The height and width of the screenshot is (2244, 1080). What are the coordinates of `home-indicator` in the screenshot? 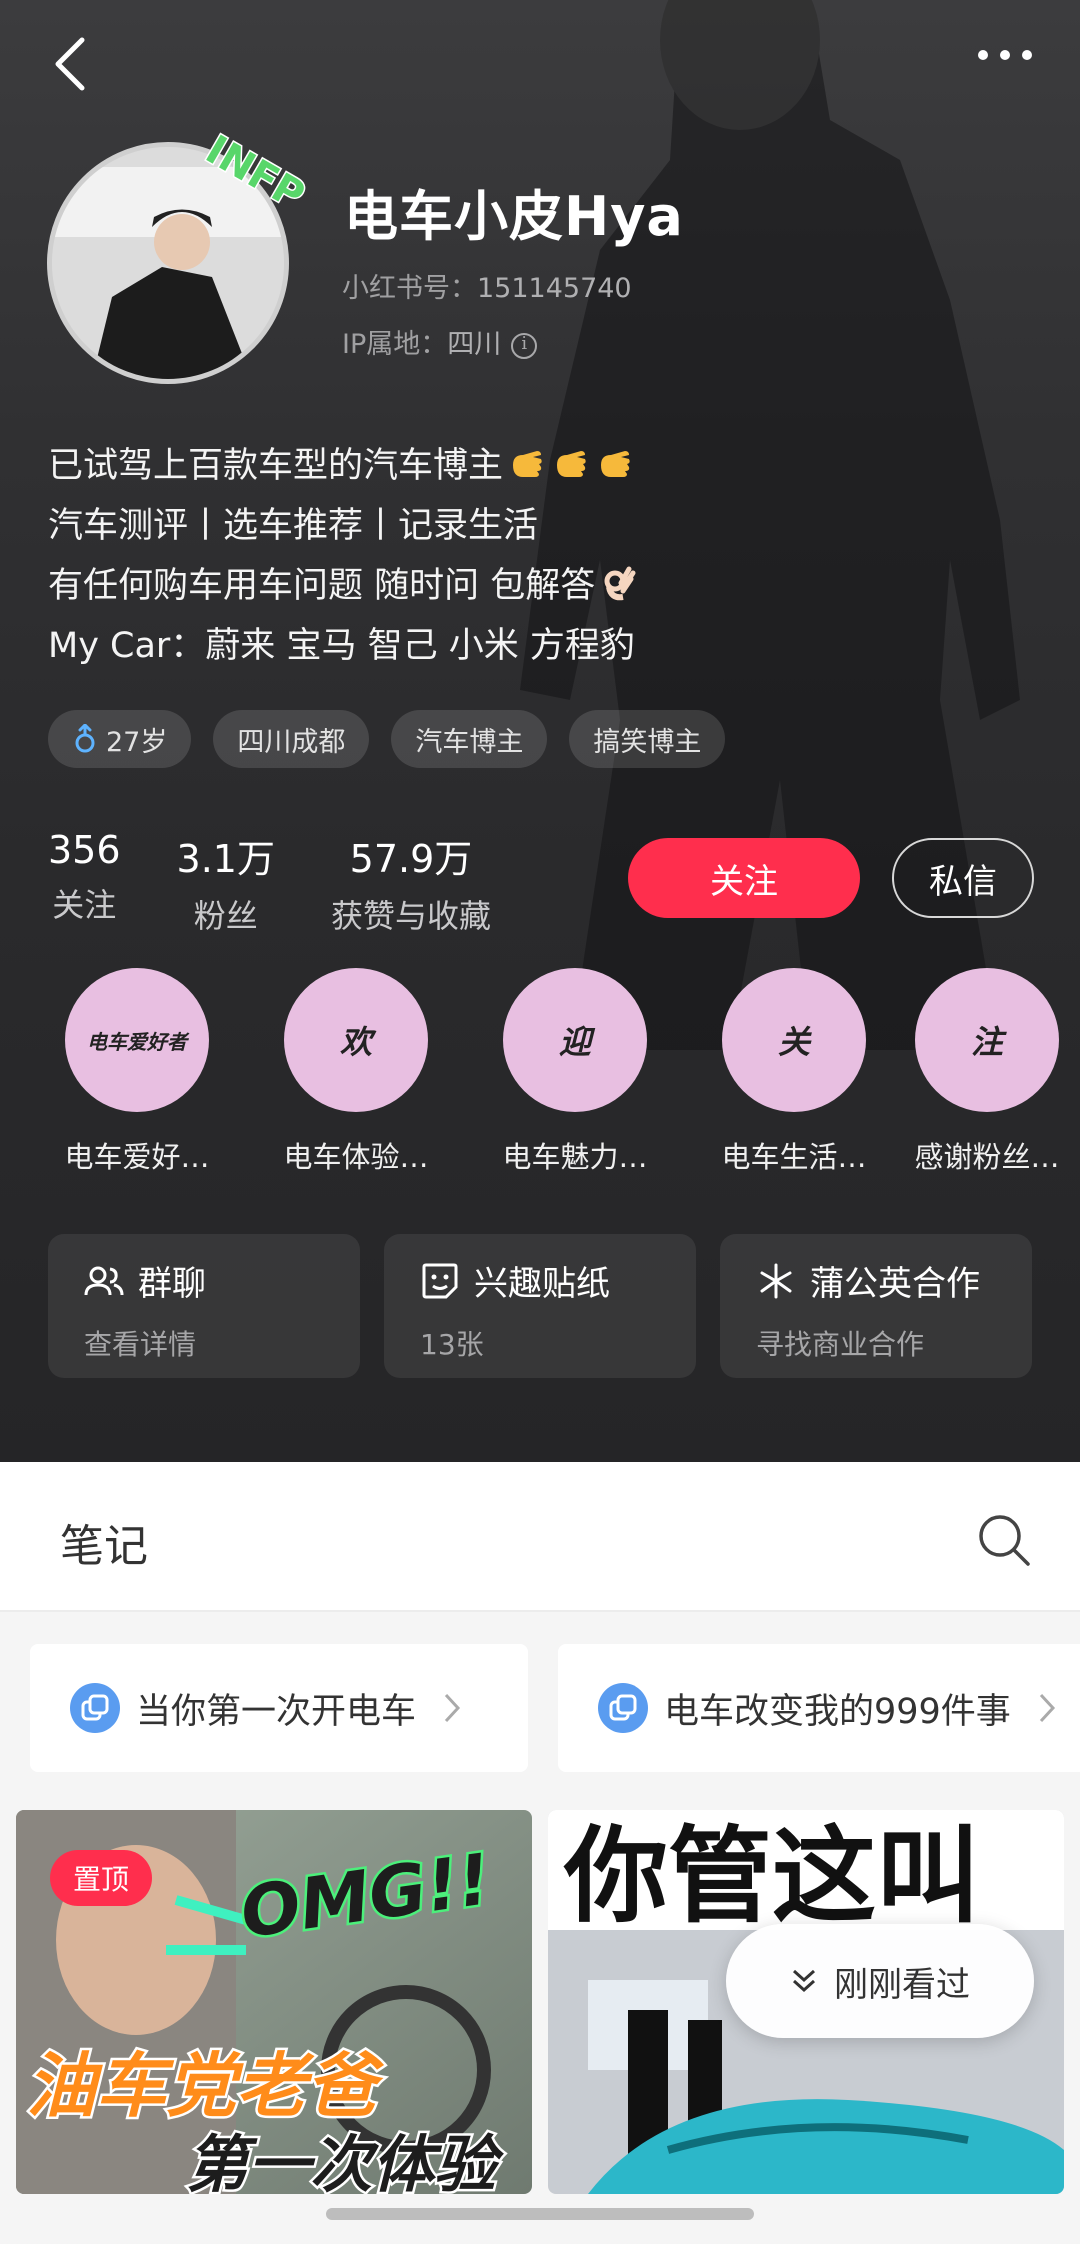 It's located at (540, 2214).